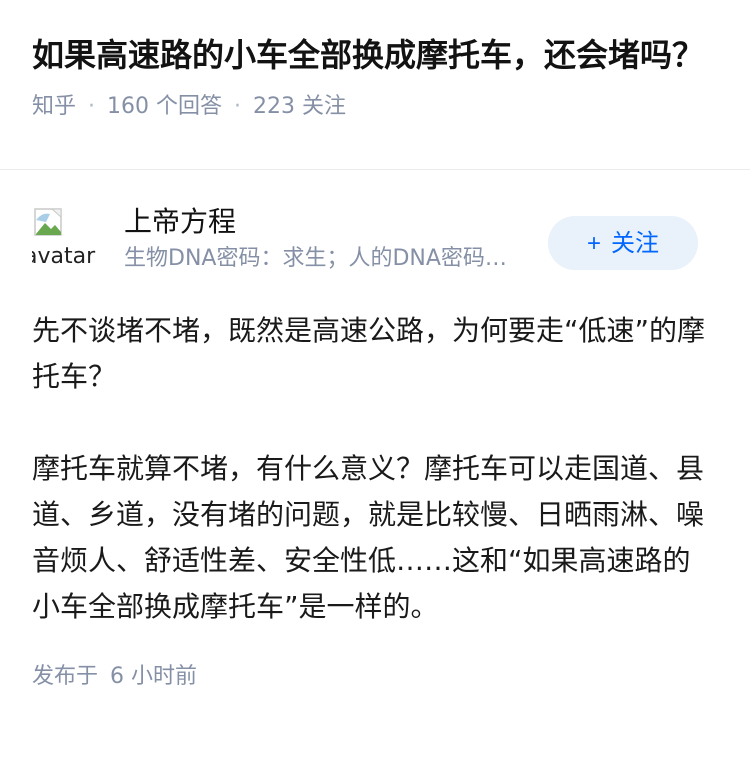 The image size is (750, 766). I want to click on source-label: 知乎, so click(54, 106).